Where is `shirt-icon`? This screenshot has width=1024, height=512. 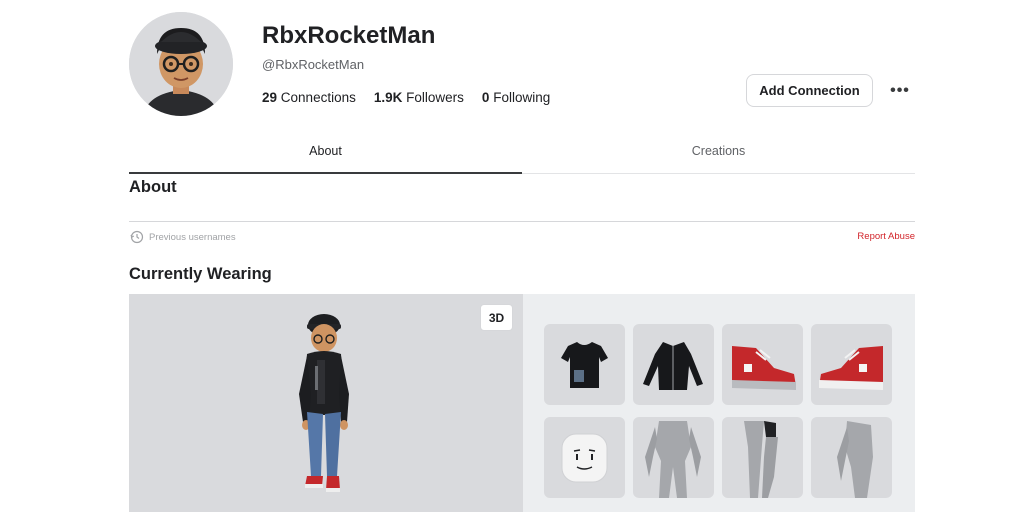
shirt-icon is located at coordinates (584, 365).